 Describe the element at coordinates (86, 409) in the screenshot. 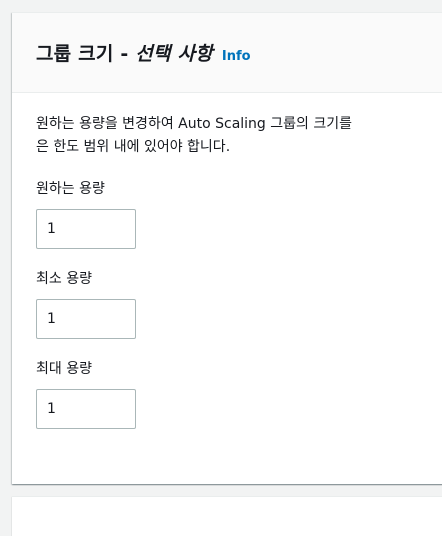

I see `max-capacity-input` at that location.